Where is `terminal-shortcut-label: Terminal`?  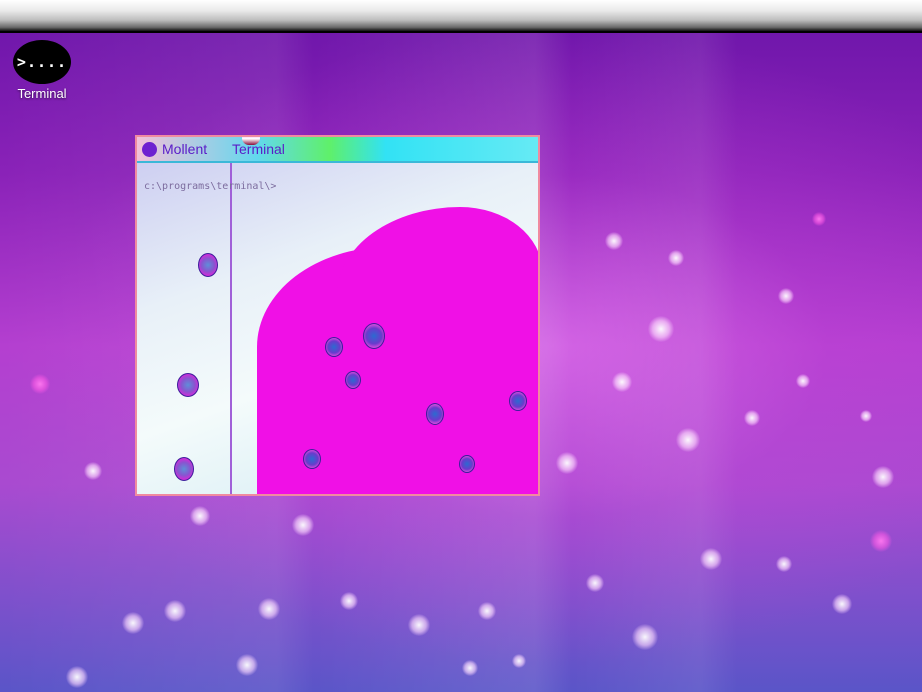 terminal-shortcut-label: Terminal is located at coordinates (42, 93).